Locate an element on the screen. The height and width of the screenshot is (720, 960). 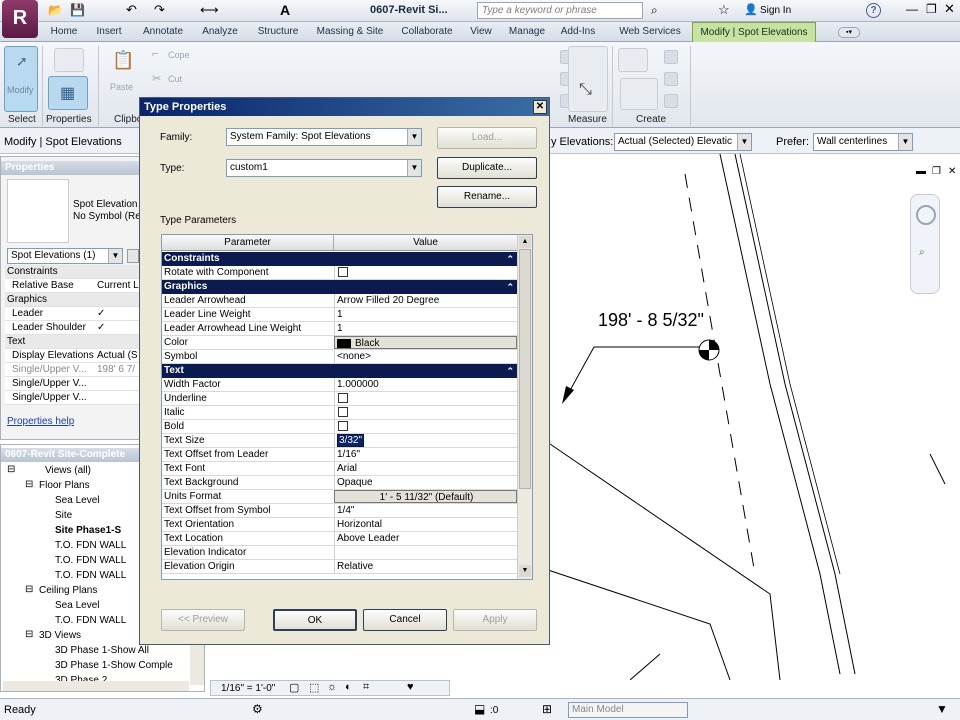
property-value: 198' 6 7/ is located at coordinates (118, 369).